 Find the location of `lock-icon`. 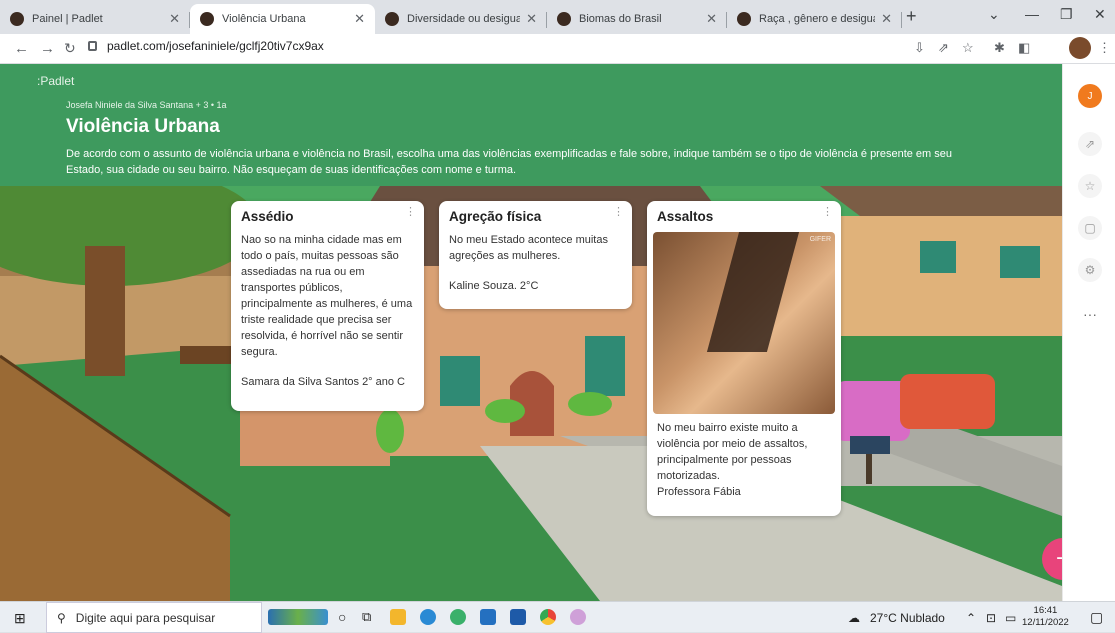

lock-icon is located at coordinates (92, 46).